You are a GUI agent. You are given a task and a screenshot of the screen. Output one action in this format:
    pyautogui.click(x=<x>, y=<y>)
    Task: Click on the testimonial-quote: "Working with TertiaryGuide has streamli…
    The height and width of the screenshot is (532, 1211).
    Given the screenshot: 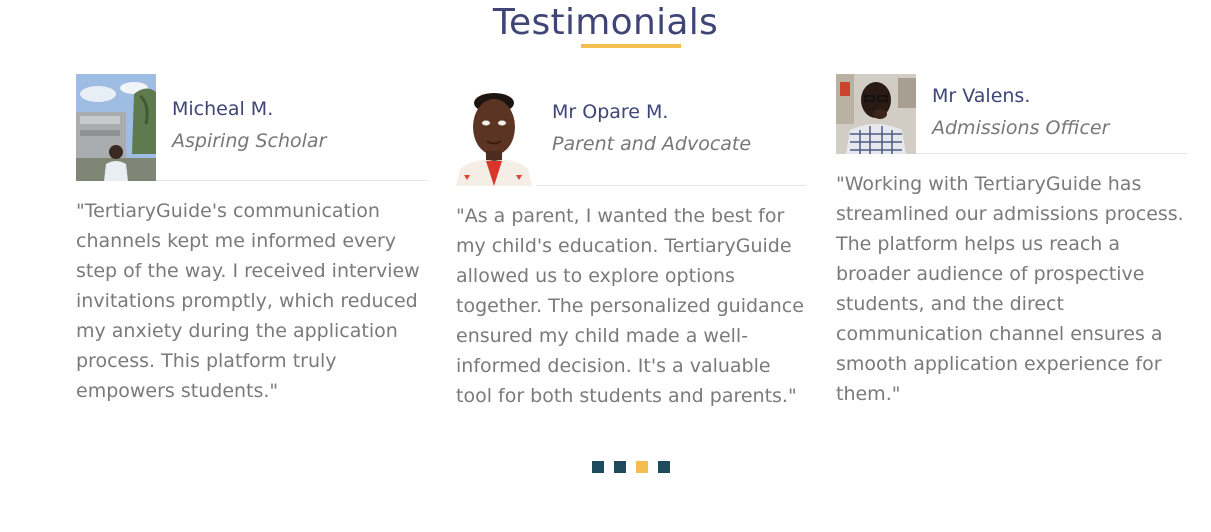 What is the action you would take?
    pyautogui.click(x=1010, y=289)
    